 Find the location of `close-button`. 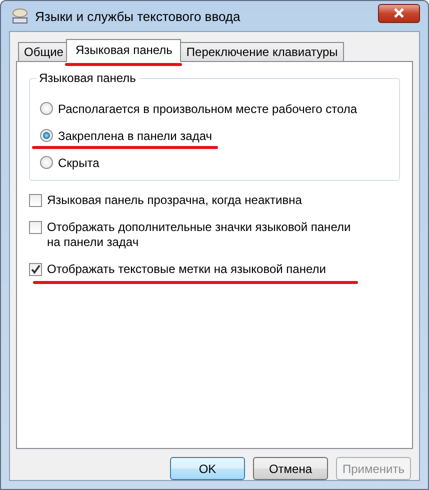

close-button is located at coordinates (399, 13).